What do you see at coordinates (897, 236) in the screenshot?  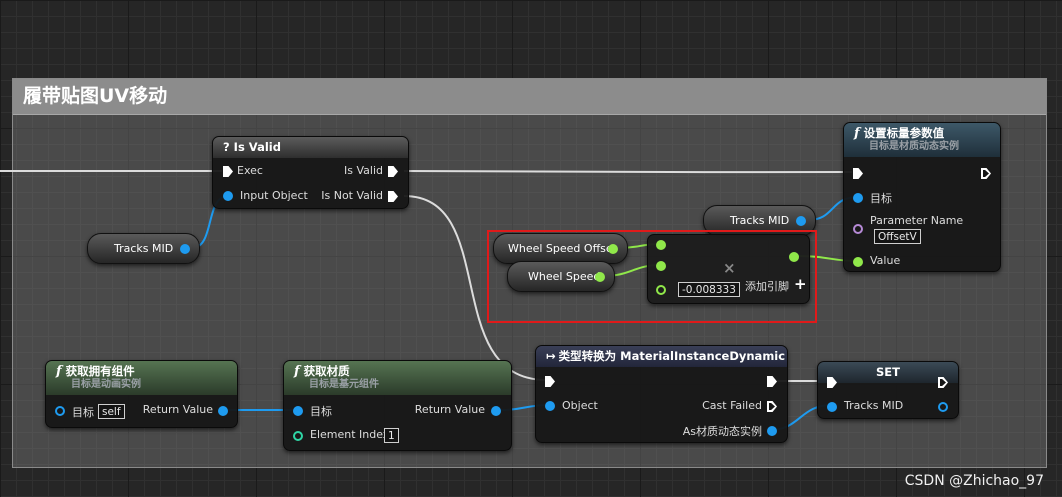 I see `parameter-name-input: OffsetV` at bounding box center [897, 236].